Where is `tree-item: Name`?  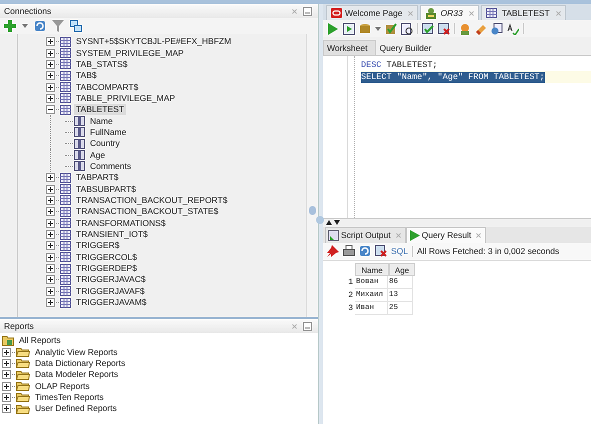
tree-item: Name is located at coordinates (101, 121).